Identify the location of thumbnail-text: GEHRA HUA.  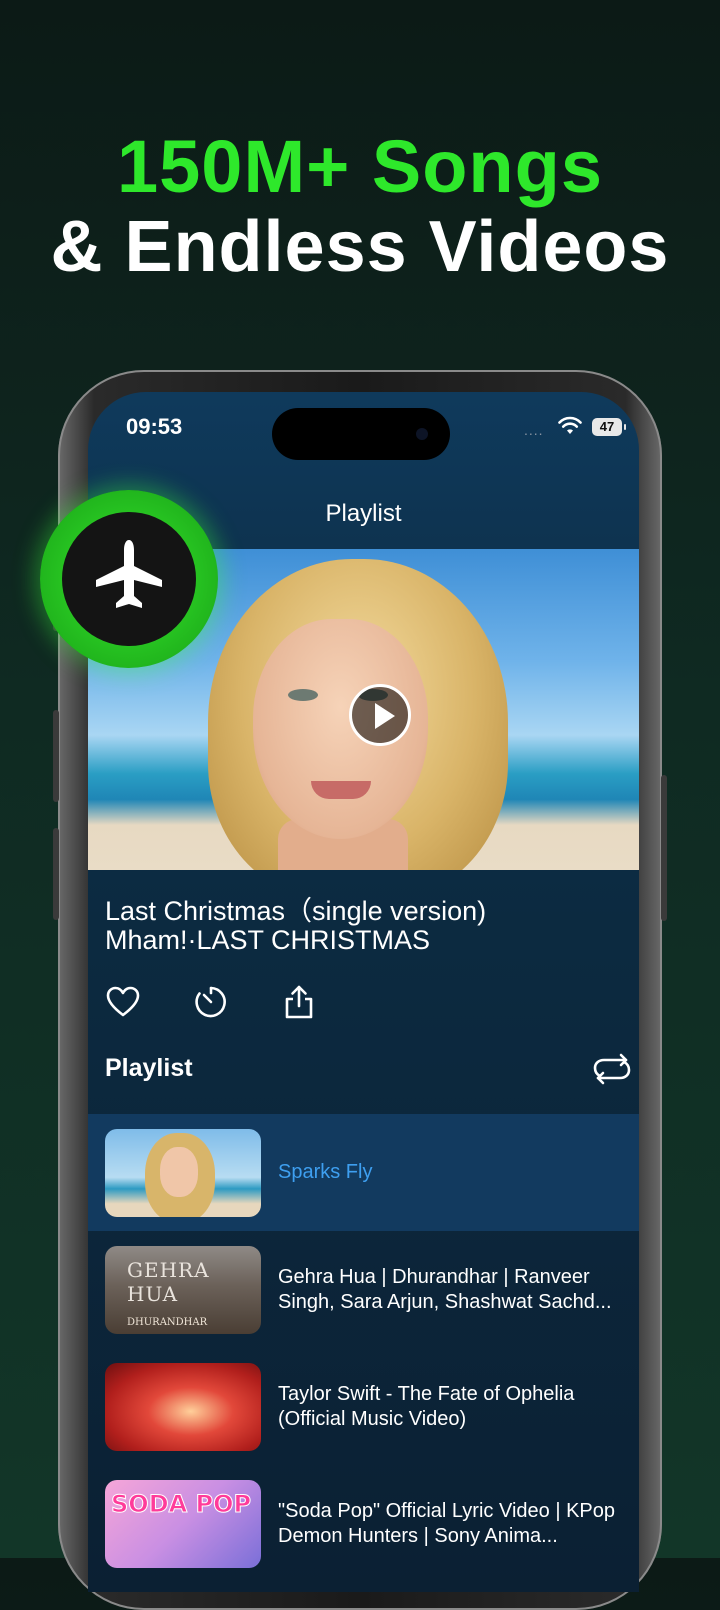
(168, 1281).